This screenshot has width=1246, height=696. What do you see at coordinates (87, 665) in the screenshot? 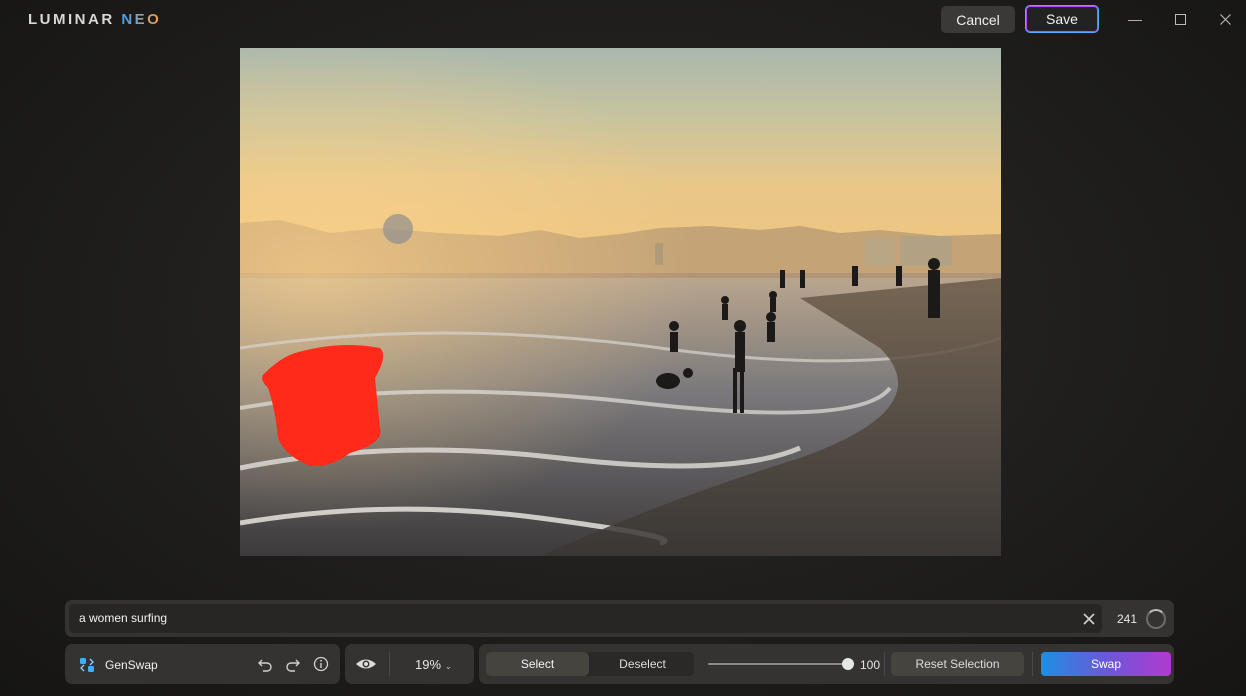
I see `genswap-icon` at bounding box center [87, 665].